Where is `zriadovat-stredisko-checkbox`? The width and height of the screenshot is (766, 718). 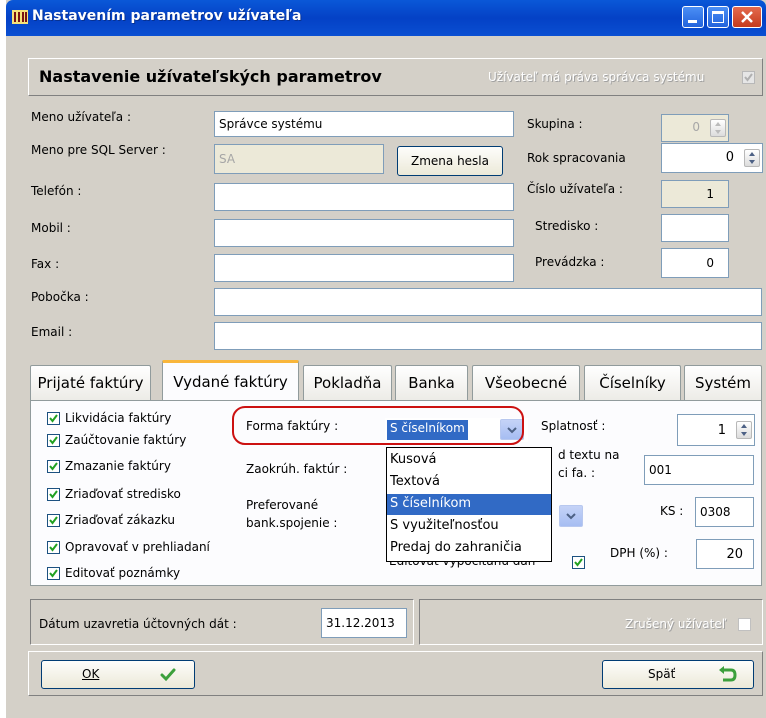 zriadovat-stredisko-checkbox is located at coordinates (53, 494).